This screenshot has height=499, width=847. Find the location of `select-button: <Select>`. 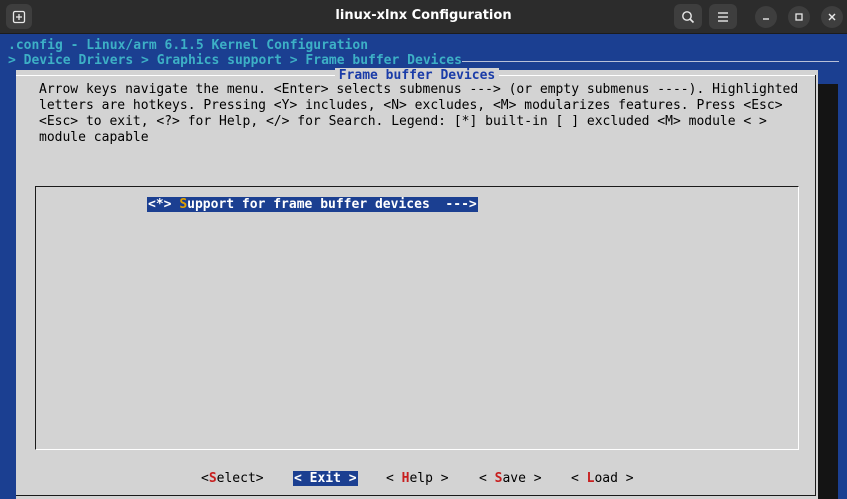

select-button: <Select> is located at coordinates (232, 478).